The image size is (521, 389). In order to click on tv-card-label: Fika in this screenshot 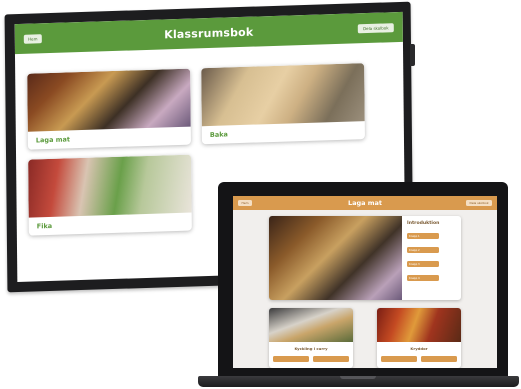, I will do `click(44, 226)`.